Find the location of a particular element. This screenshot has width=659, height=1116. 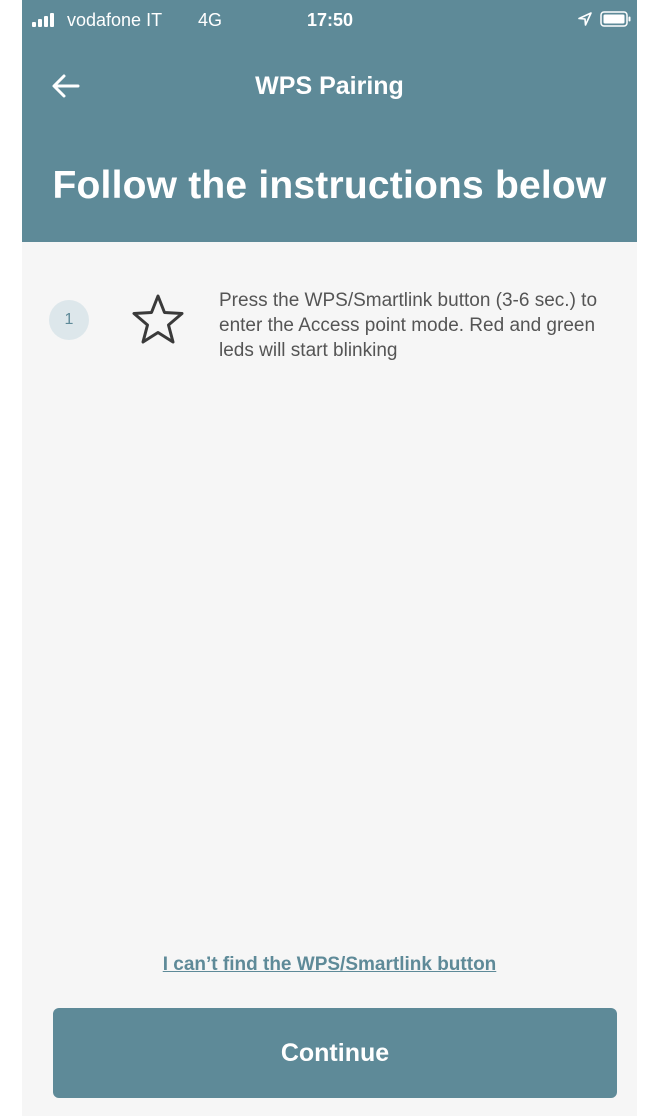

status-bar: vodafone IT 4G 17:50 is located at coordinates (329, 20).